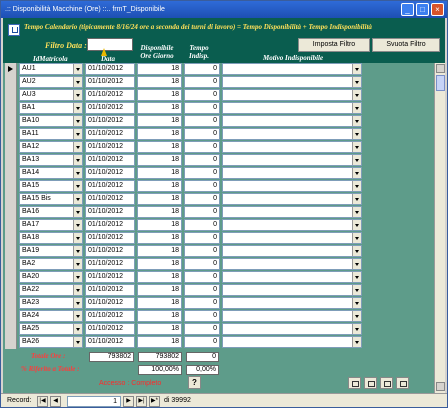  What do you see at coordinates (224, 212) in the screenshot?
I see `table-row: BA16 01/10/2012 18 0` at bounding box center [224, 212].